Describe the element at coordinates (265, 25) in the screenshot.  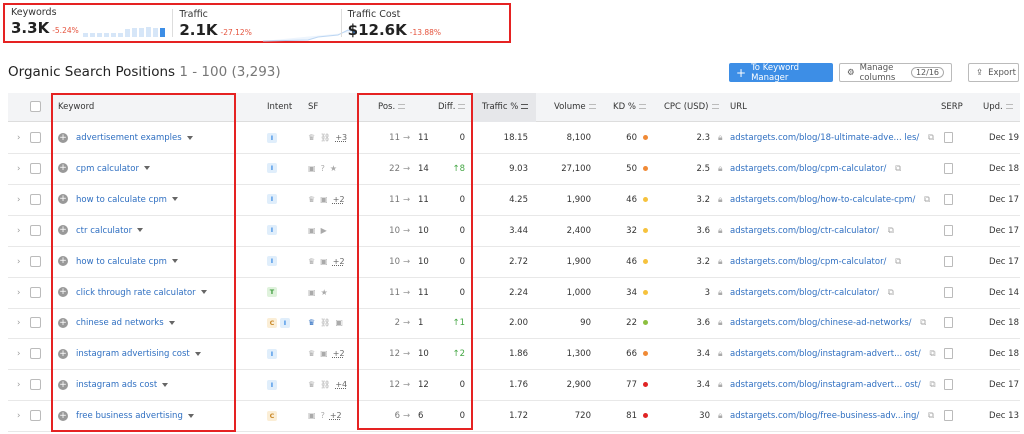
I see `stat-traffic: Traffic 2.1K -27.12%` at that location.